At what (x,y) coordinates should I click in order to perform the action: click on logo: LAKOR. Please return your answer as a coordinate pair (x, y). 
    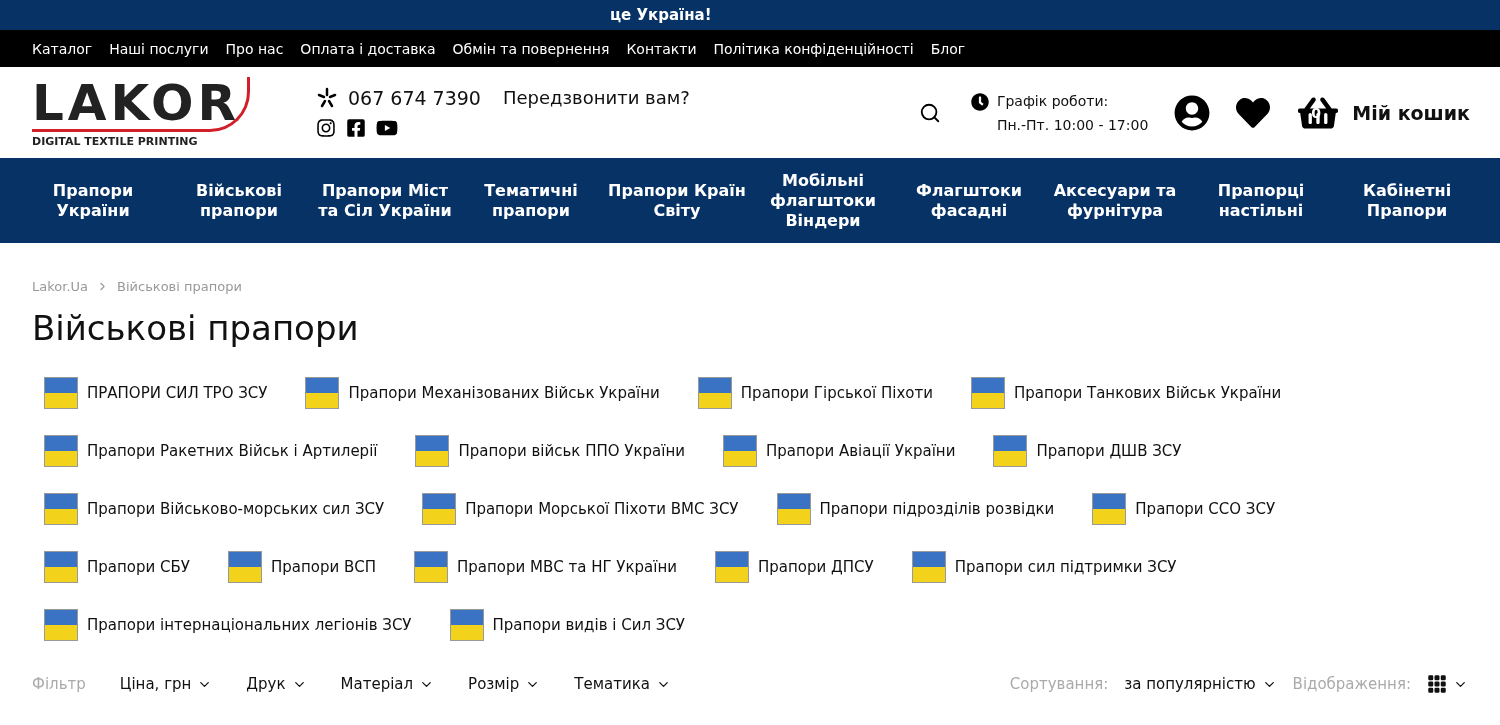
    Looking at the image, I should click on (141, 104).